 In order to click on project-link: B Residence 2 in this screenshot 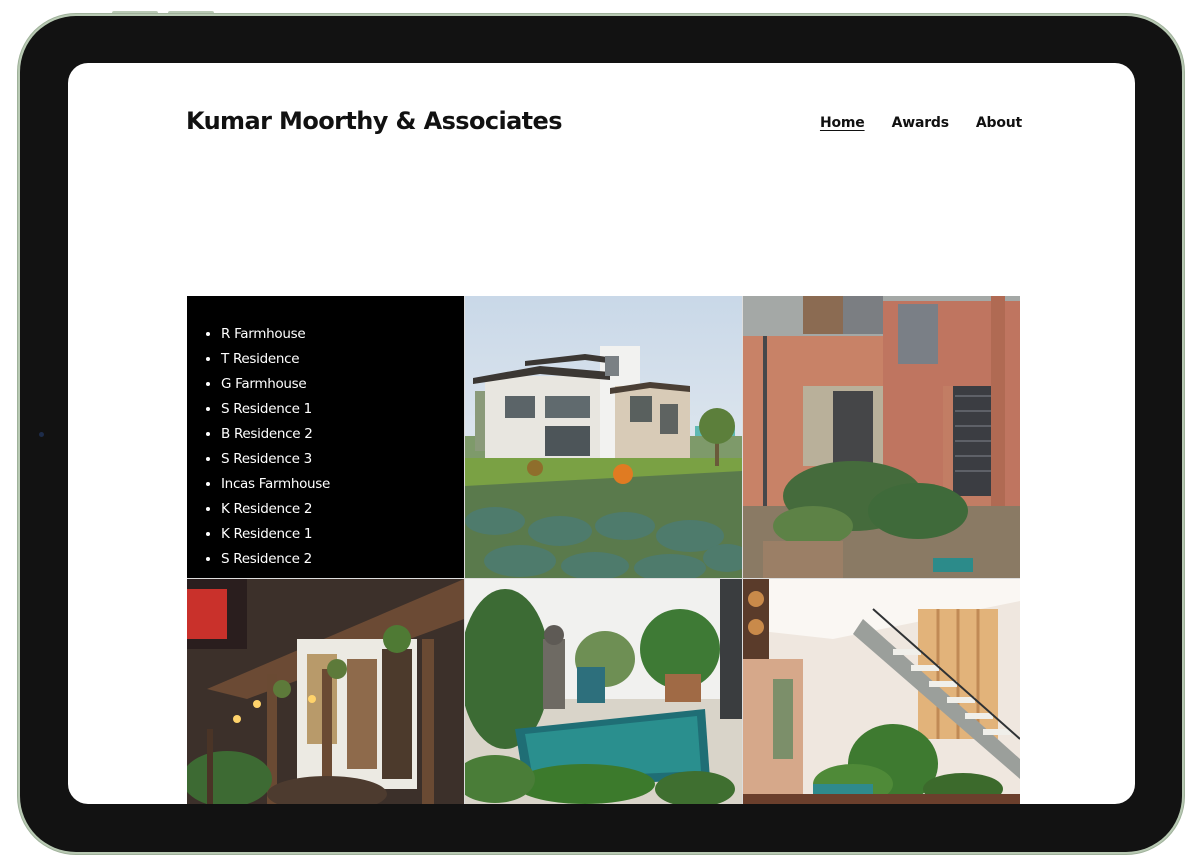, I will do `click(267, 434)`.